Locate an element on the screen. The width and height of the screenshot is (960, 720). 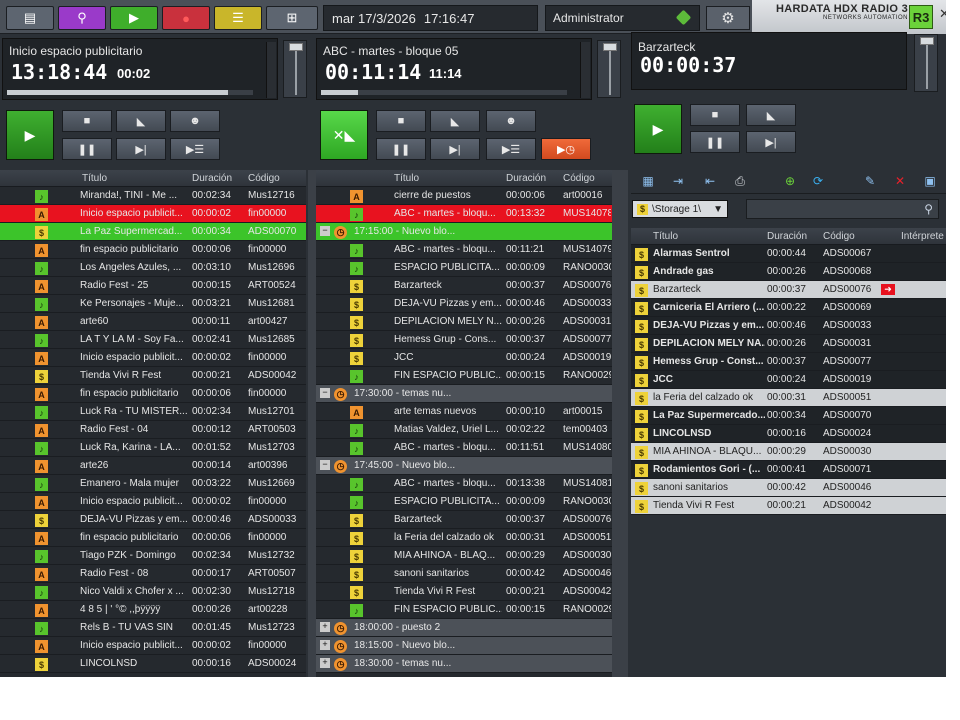
table-row: A Radio Fest - 25 00:00:15 ART00524 is located at coordinates (153, 286).